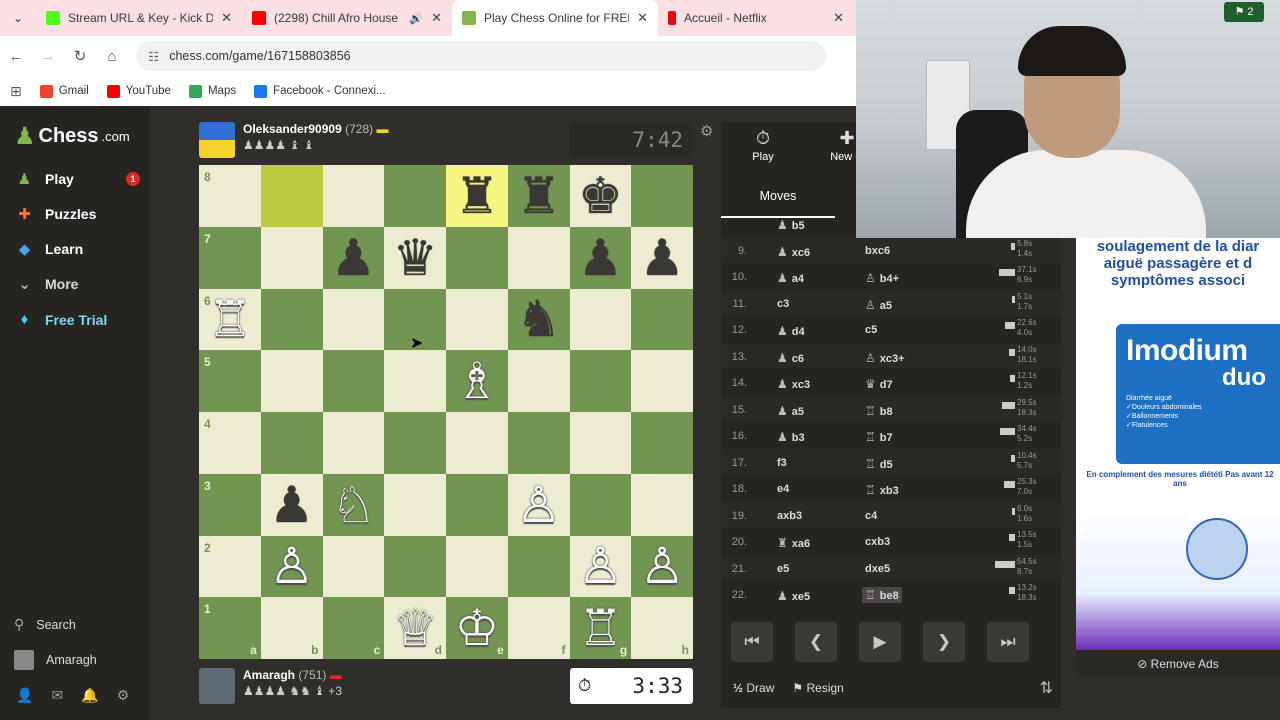 The height and width of the screenshot is (720, 1280). What do you see at coordinates (1046, 688) in the screenshot?
I see `flip-board-icon: ⇅` at bounding box center [1046, 688].